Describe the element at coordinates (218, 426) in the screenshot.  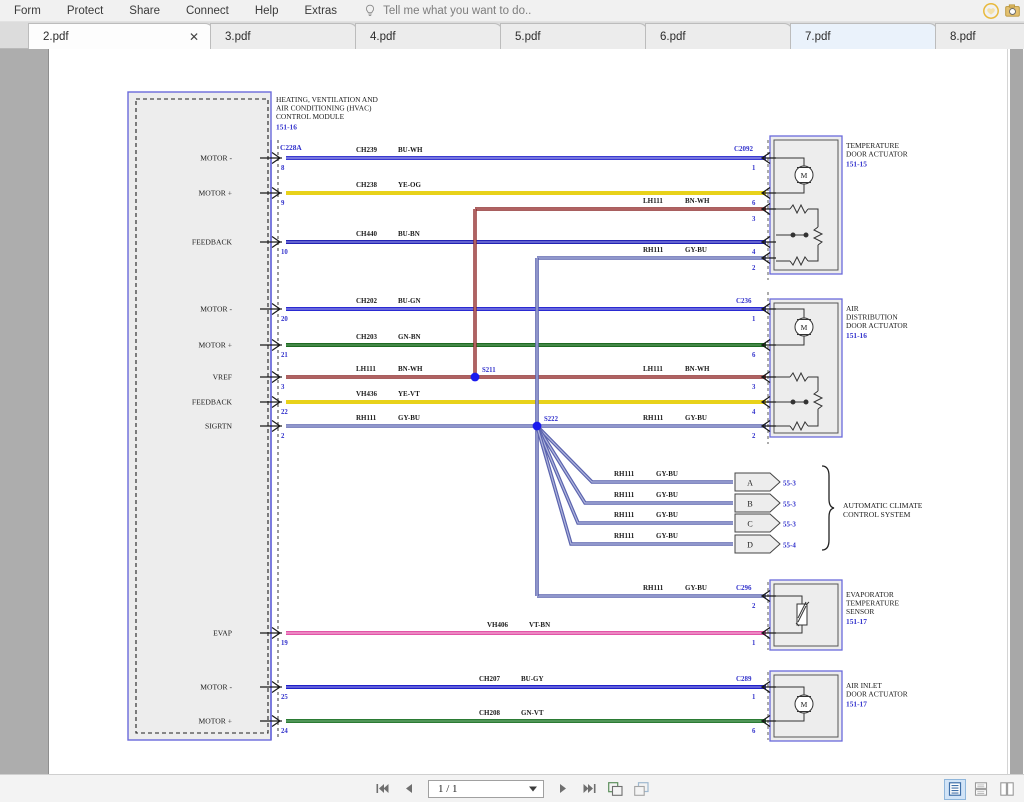
I see `pin-label-sigrtn-2: SIGRTN` at that location.